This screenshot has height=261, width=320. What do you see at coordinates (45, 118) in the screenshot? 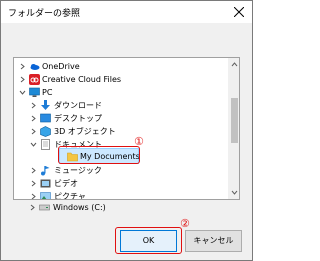
I see `desktop-icon` at bounding box center [45, 118].